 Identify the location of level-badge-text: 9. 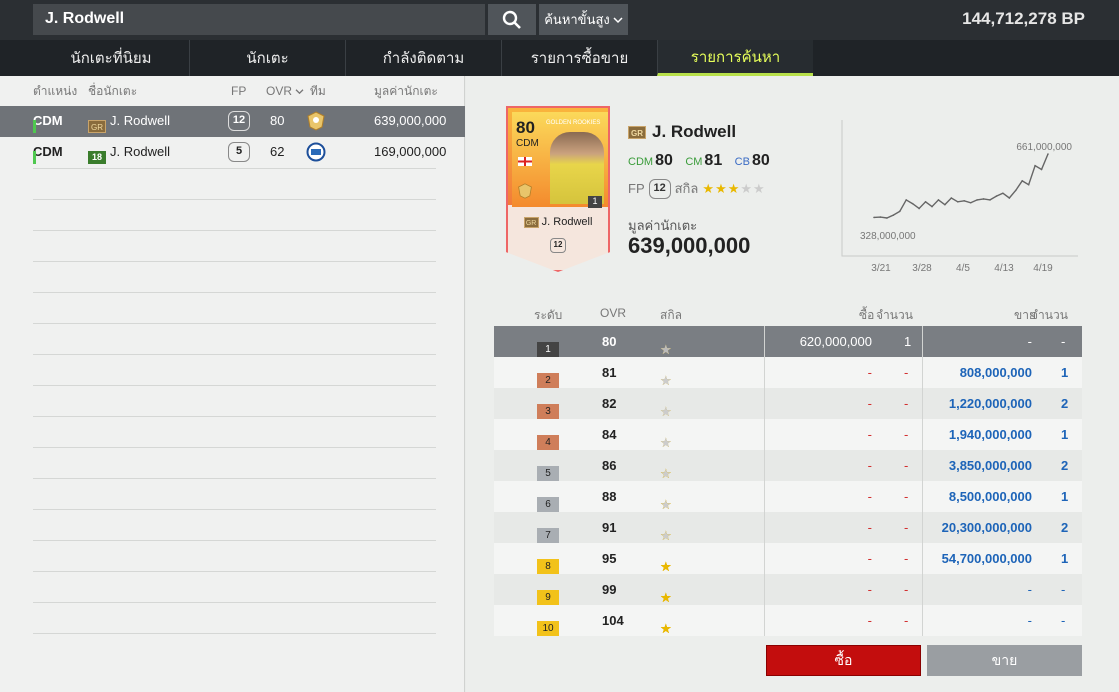
(548, 597).